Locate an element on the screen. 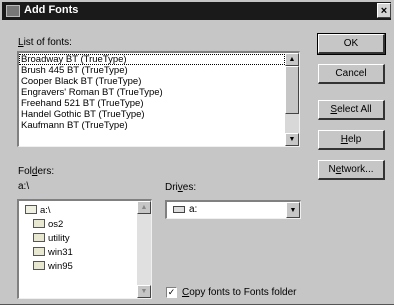  drives-dropdown: a: ▼ is located at coordinates (233, 209).